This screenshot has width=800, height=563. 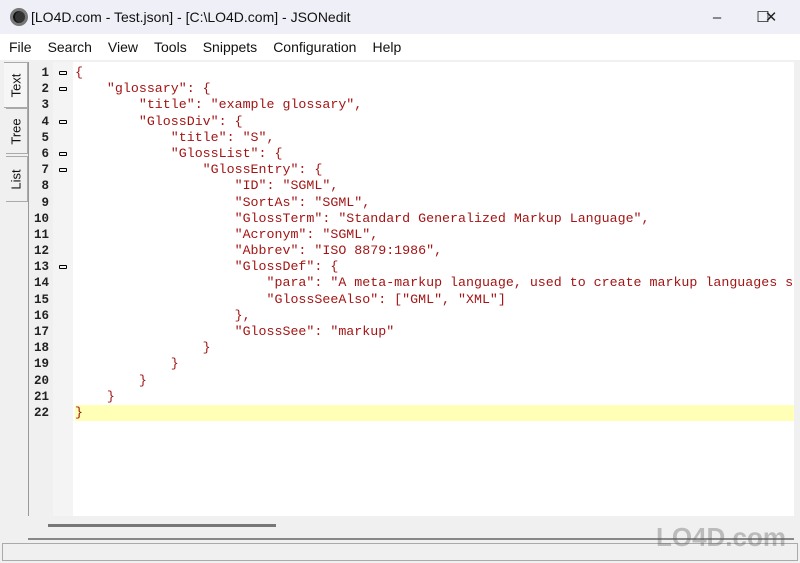 I want to click on code-text: "SortAs": "SGML",, so click(x=223, y=202).